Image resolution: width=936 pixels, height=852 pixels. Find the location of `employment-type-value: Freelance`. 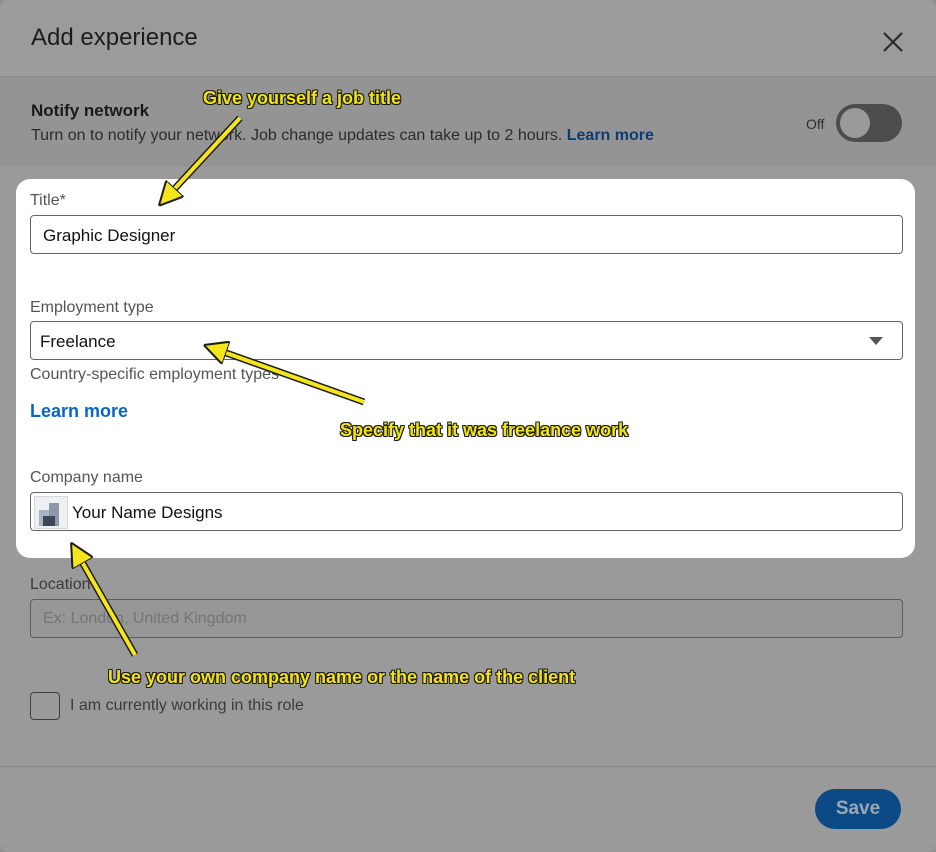

employment-type-value: Freelance is located at coordinates (78, 341).